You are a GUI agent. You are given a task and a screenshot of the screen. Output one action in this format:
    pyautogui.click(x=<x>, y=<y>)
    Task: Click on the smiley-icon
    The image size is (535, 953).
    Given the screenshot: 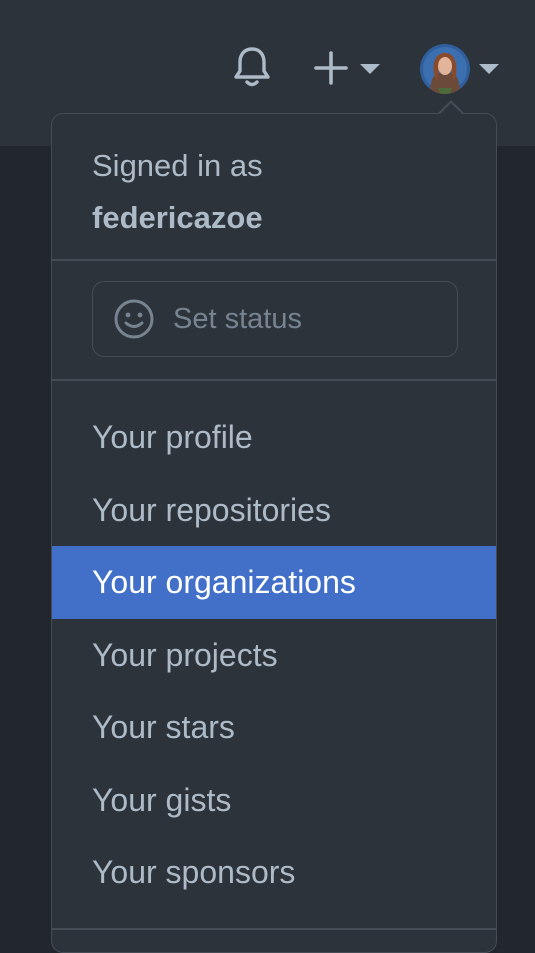 What is the action you would take?
    pyautogui.click(x=134, y=319)
    